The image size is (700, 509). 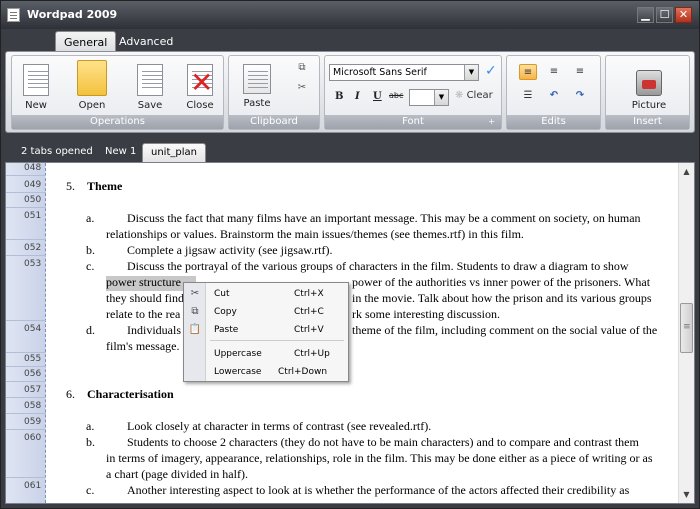 What do you see at coordinates (649, 83) in the screenshot?
I see `picture-icon` at bounding box center [649, 83].